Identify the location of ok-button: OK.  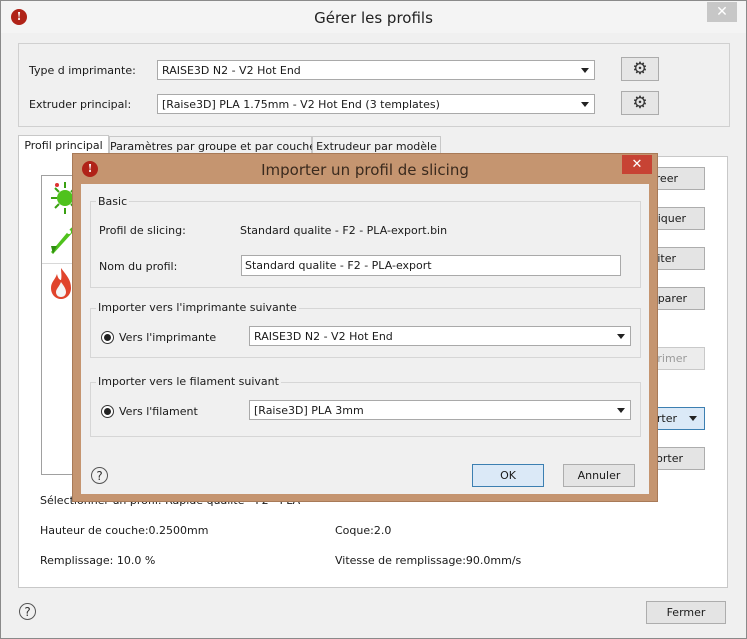
(508, 475).